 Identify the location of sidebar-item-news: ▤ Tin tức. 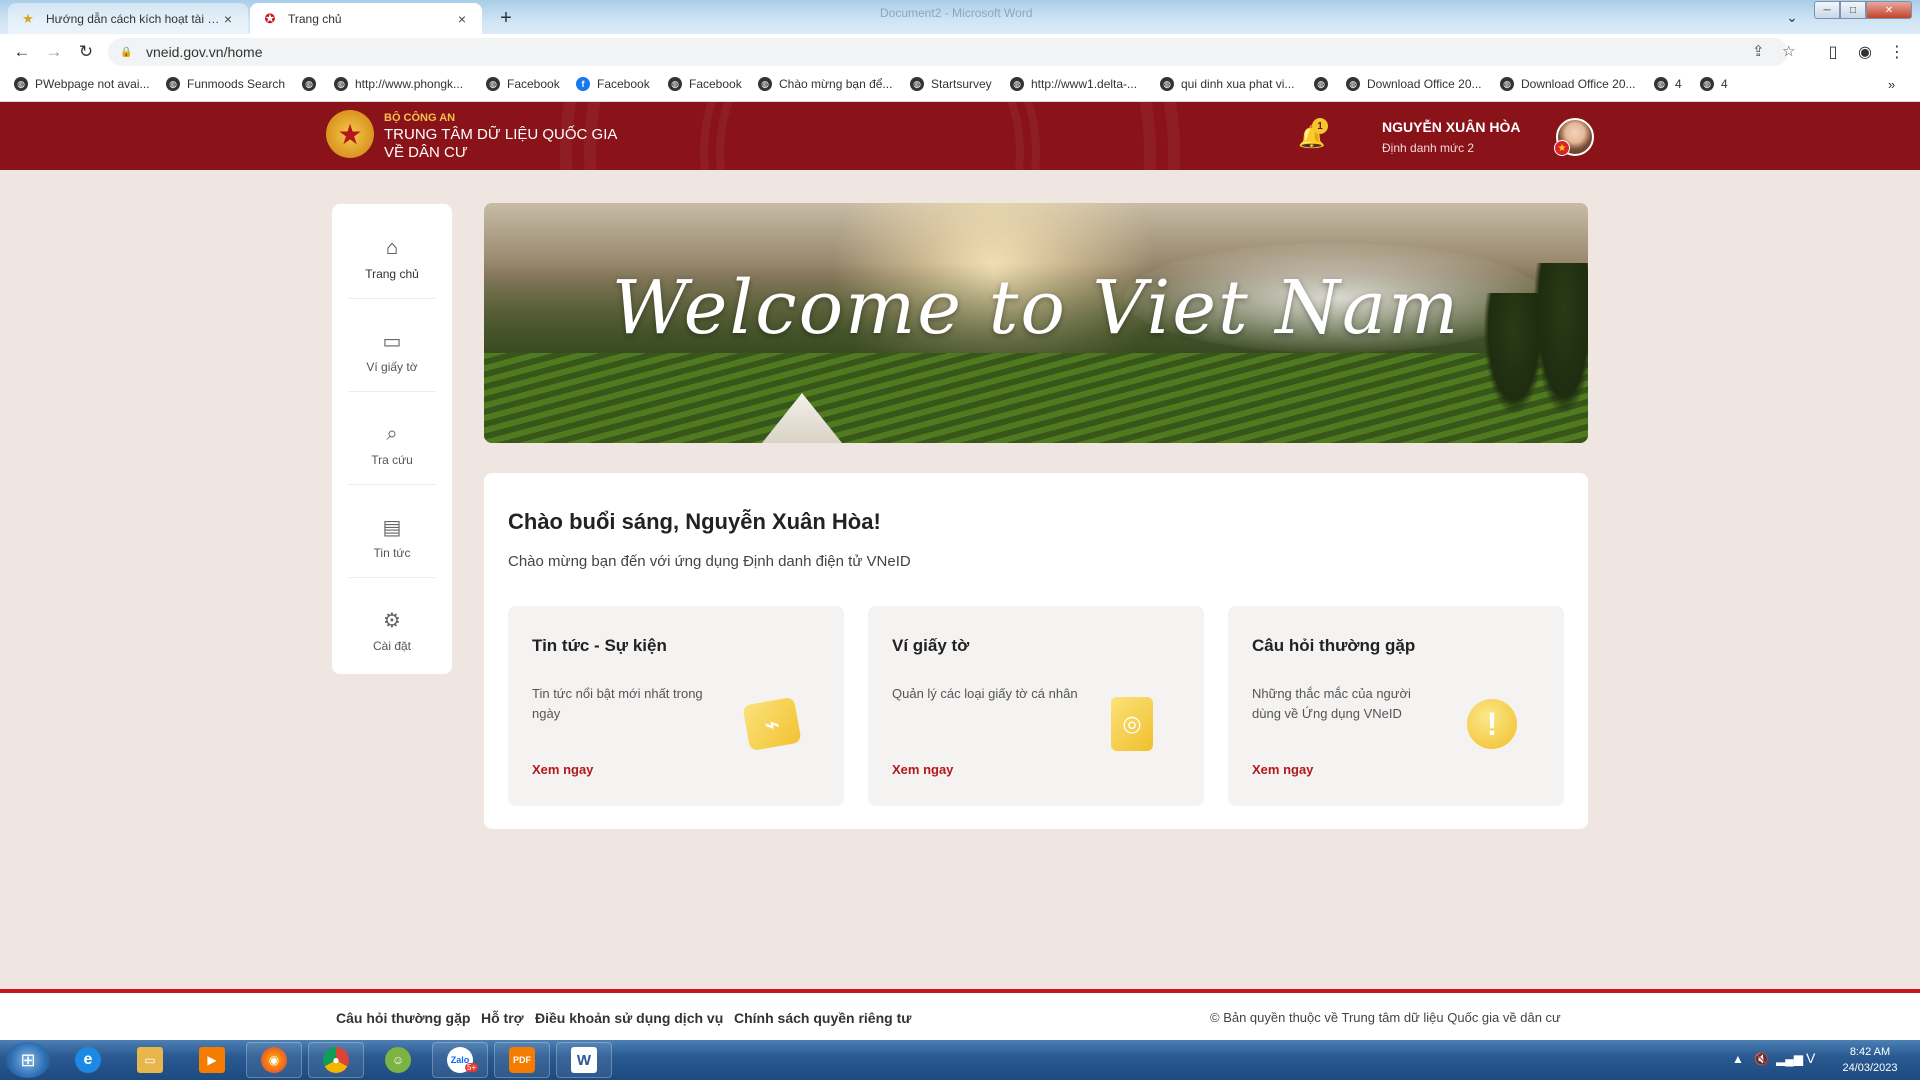
(392, 537).